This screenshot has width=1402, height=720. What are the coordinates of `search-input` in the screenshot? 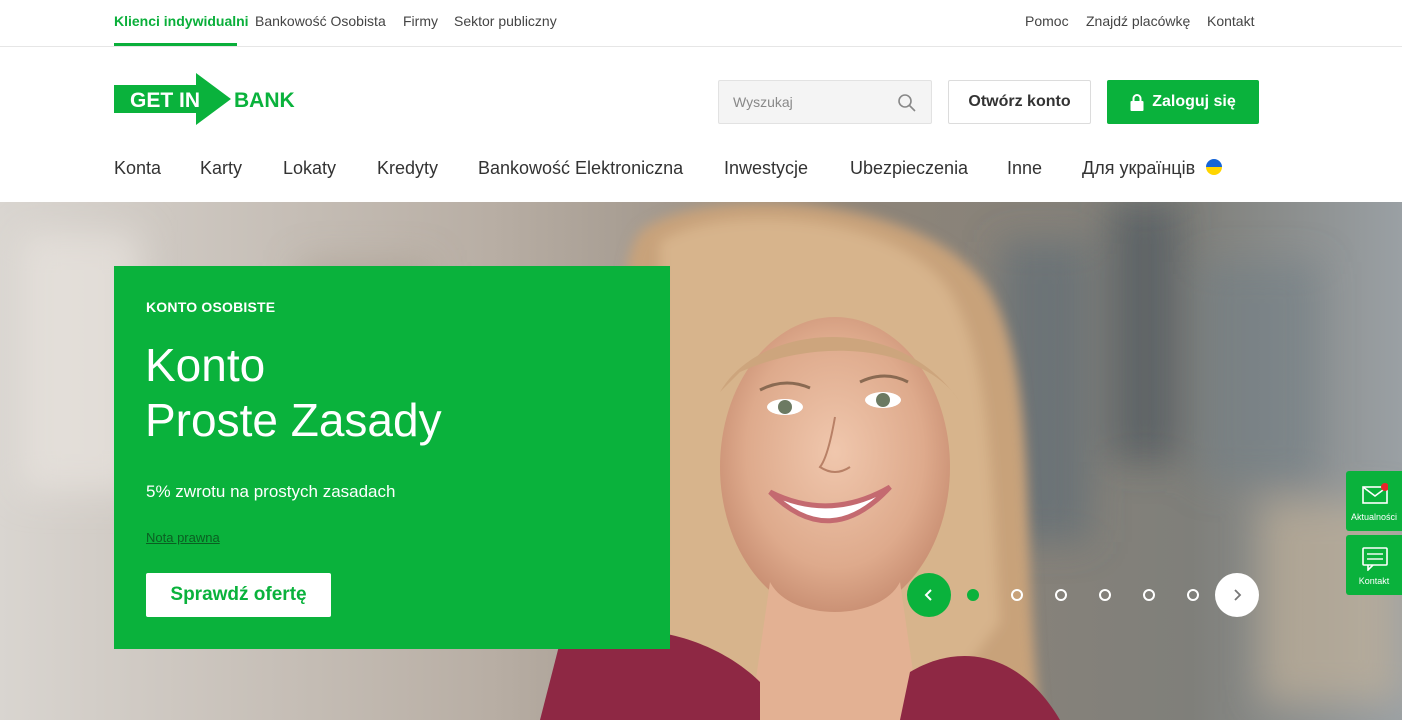 It's located at (808, 102).